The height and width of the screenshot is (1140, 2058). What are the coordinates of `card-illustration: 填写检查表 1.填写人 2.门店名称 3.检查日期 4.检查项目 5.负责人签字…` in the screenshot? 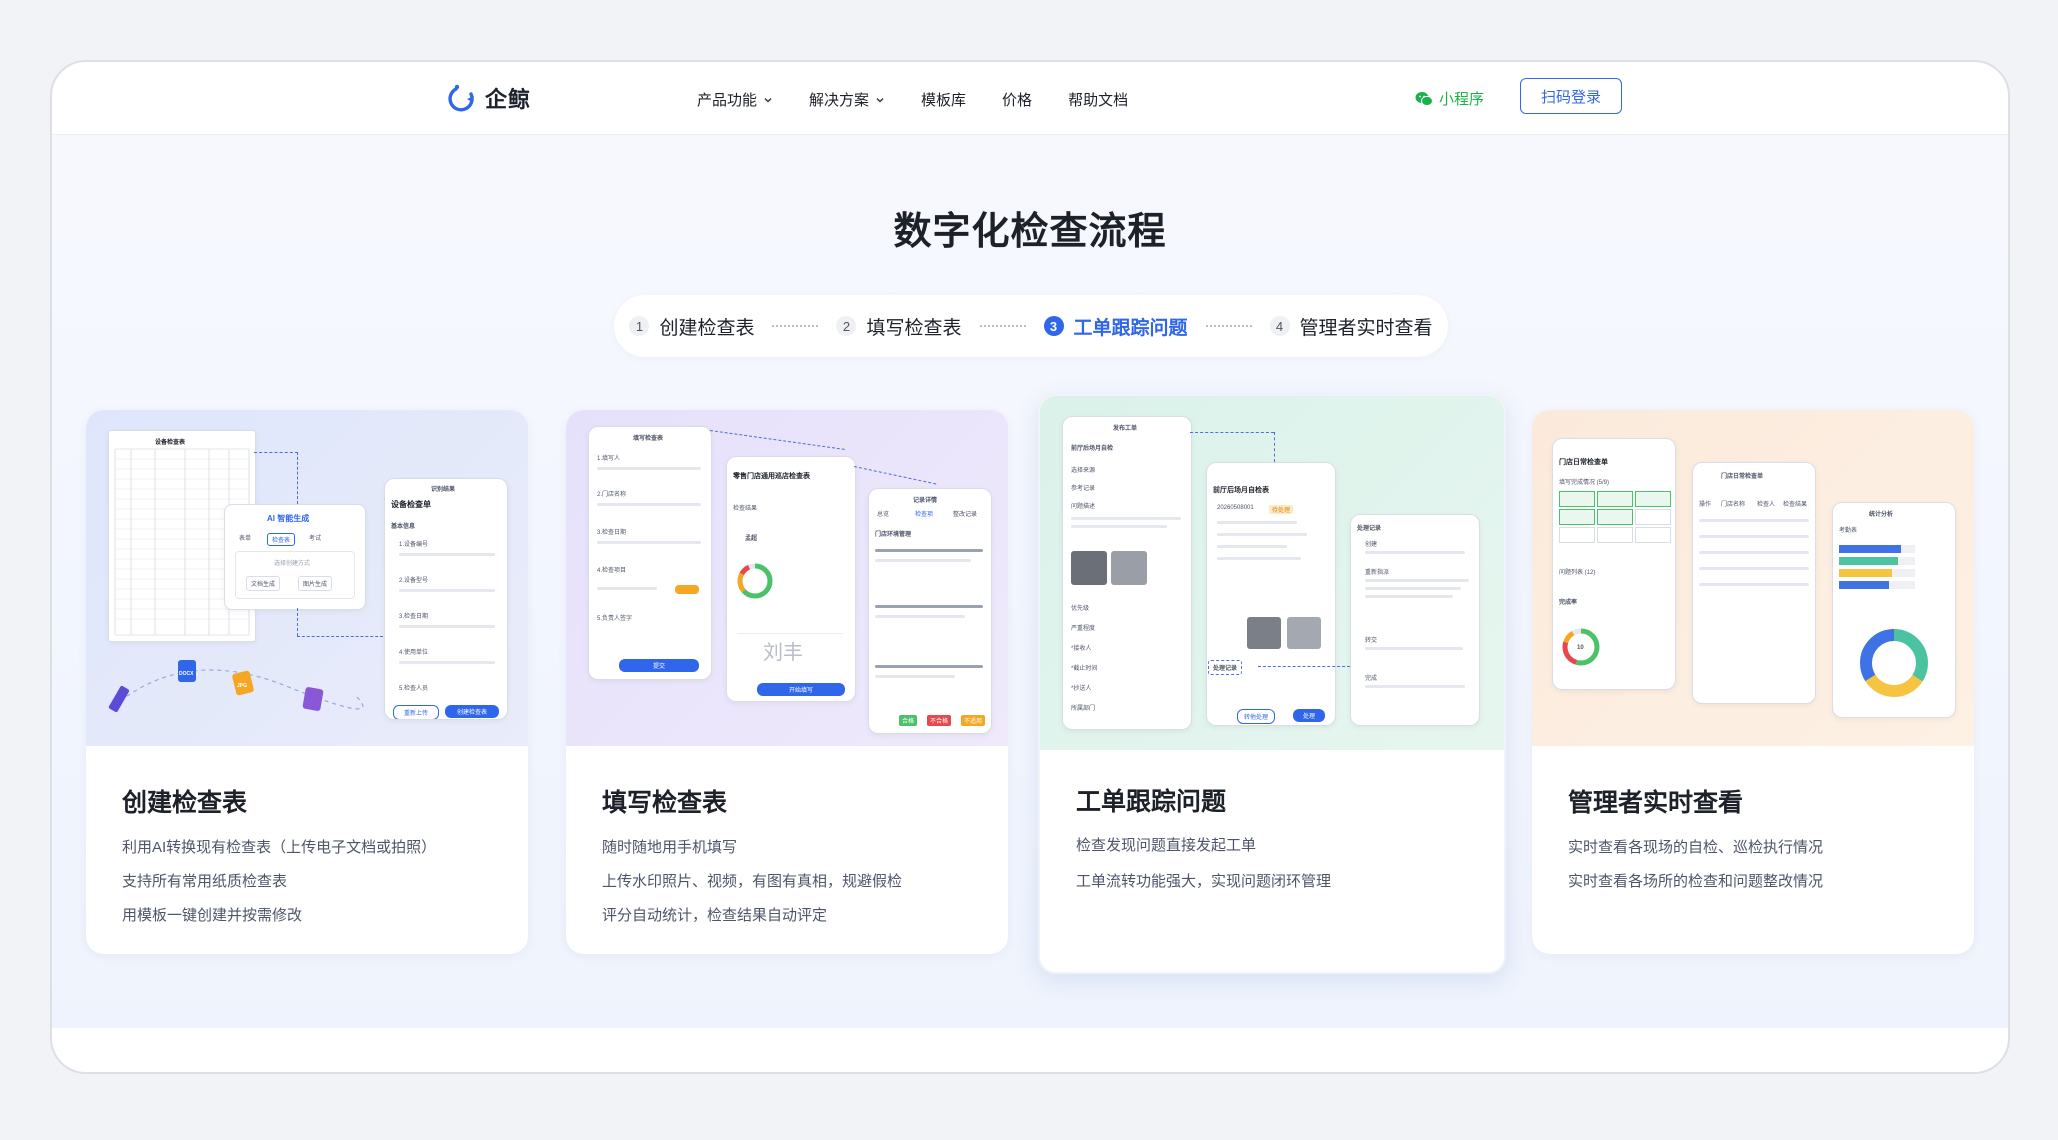 It's located at (787, 578).